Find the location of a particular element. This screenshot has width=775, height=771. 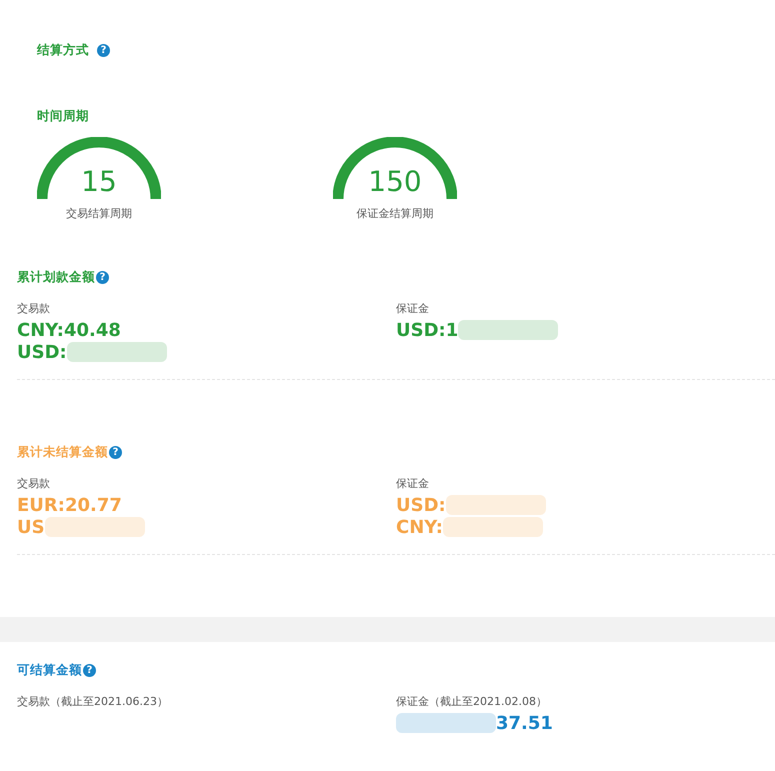

amount-value: CNY: is located at coordinates (419, 527).